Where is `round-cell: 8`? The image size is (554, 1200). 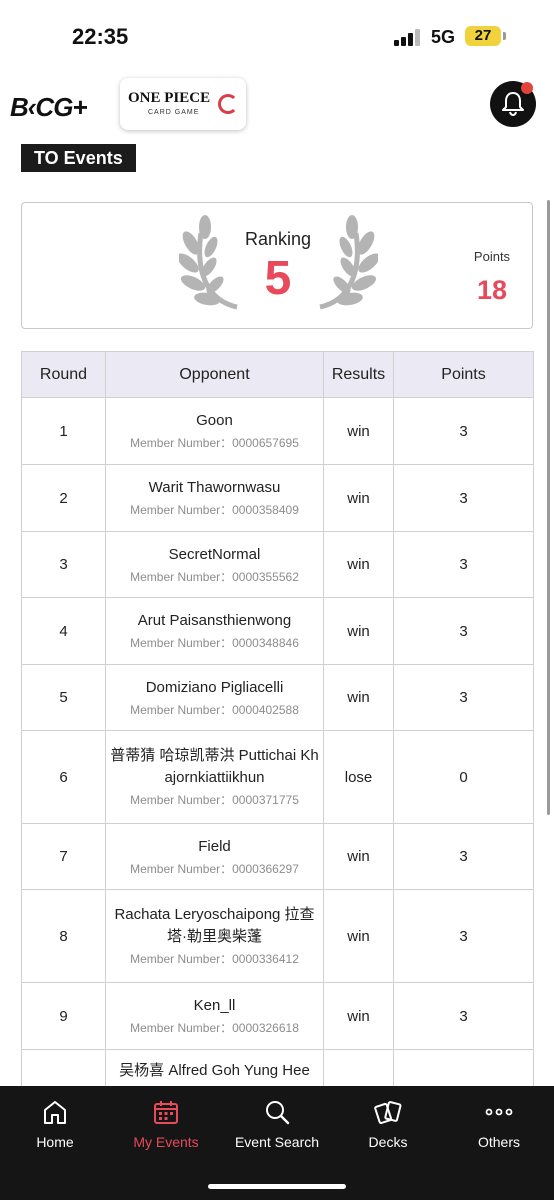
round-cell: 8 is located at coordinates (63, 936).